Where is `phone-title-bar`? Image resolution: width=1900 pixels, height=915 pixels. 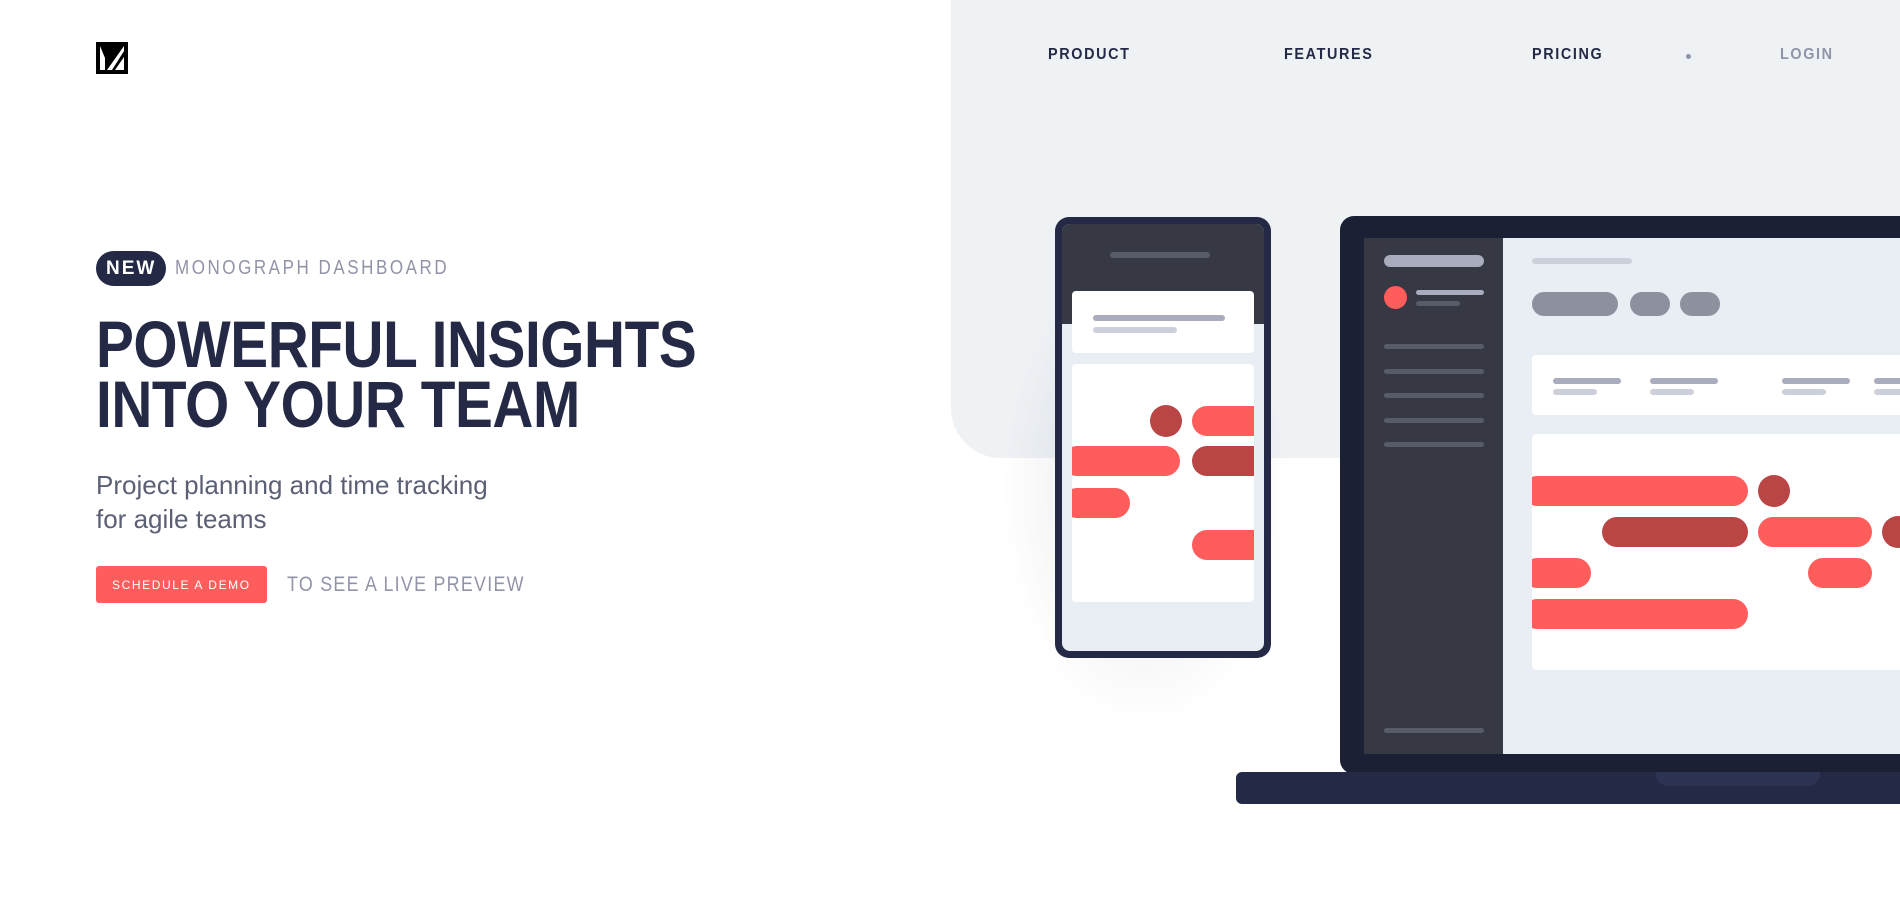
phone-title-bar is located at coordinates (1160, 255).